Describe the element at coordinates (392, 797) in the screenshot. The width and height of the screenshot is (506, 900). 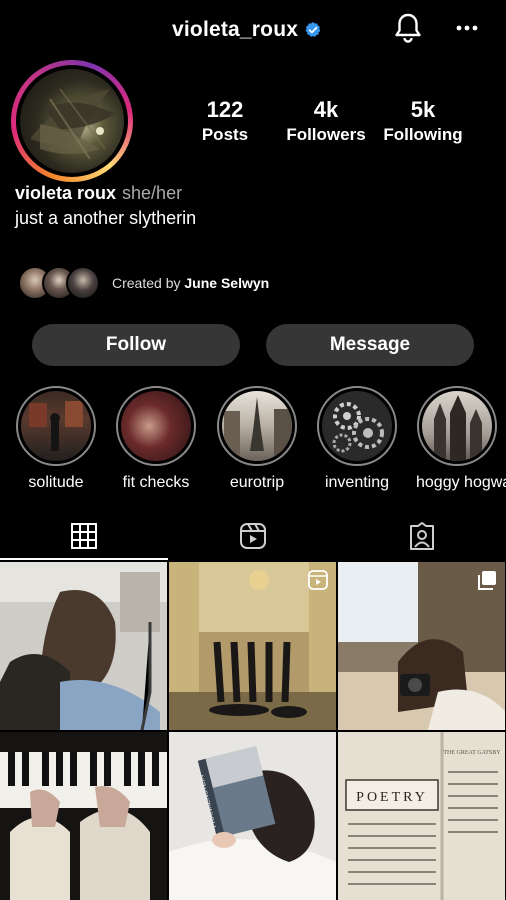
I see `poetry-heading-text: POETRY` at that location.